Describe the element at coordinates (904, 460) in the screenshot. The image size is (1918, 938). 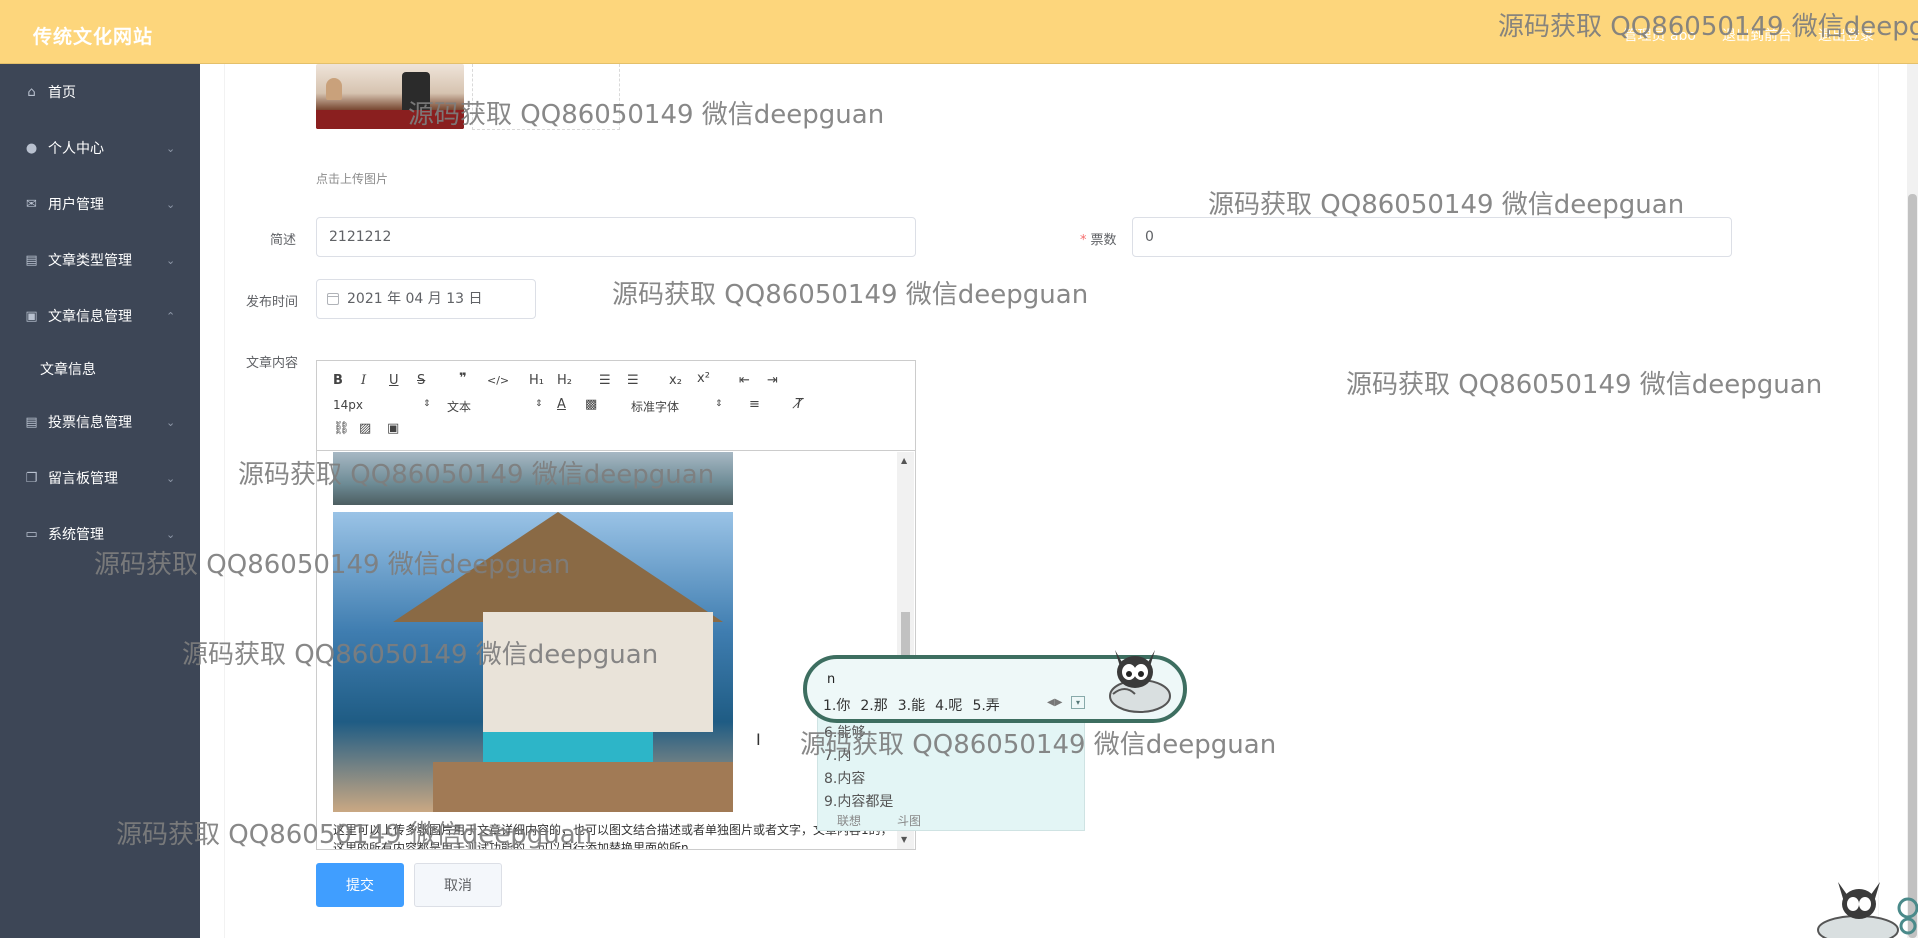
I see `scroll-up-icon: ▲` at that location.